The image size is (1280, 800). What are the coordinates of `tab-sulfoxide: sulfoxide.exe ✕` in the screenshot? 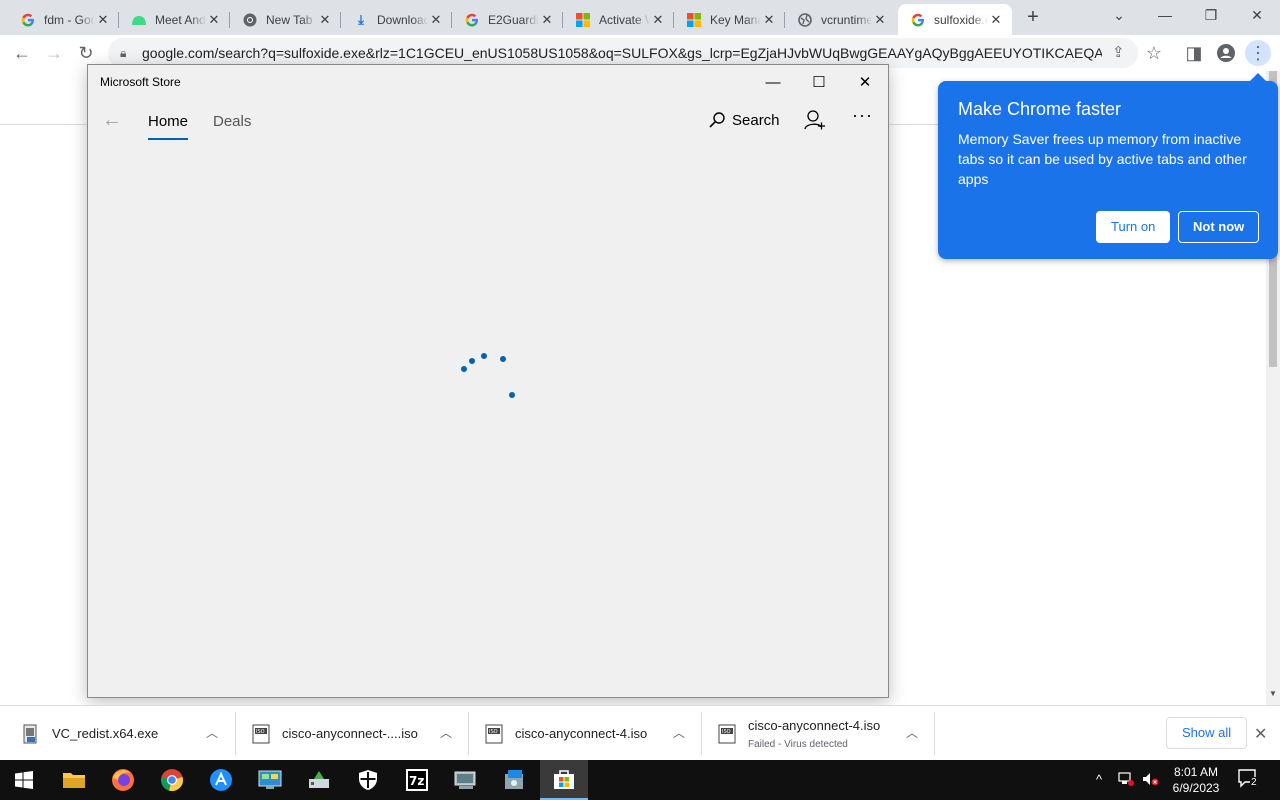 It's located at (955, 19).